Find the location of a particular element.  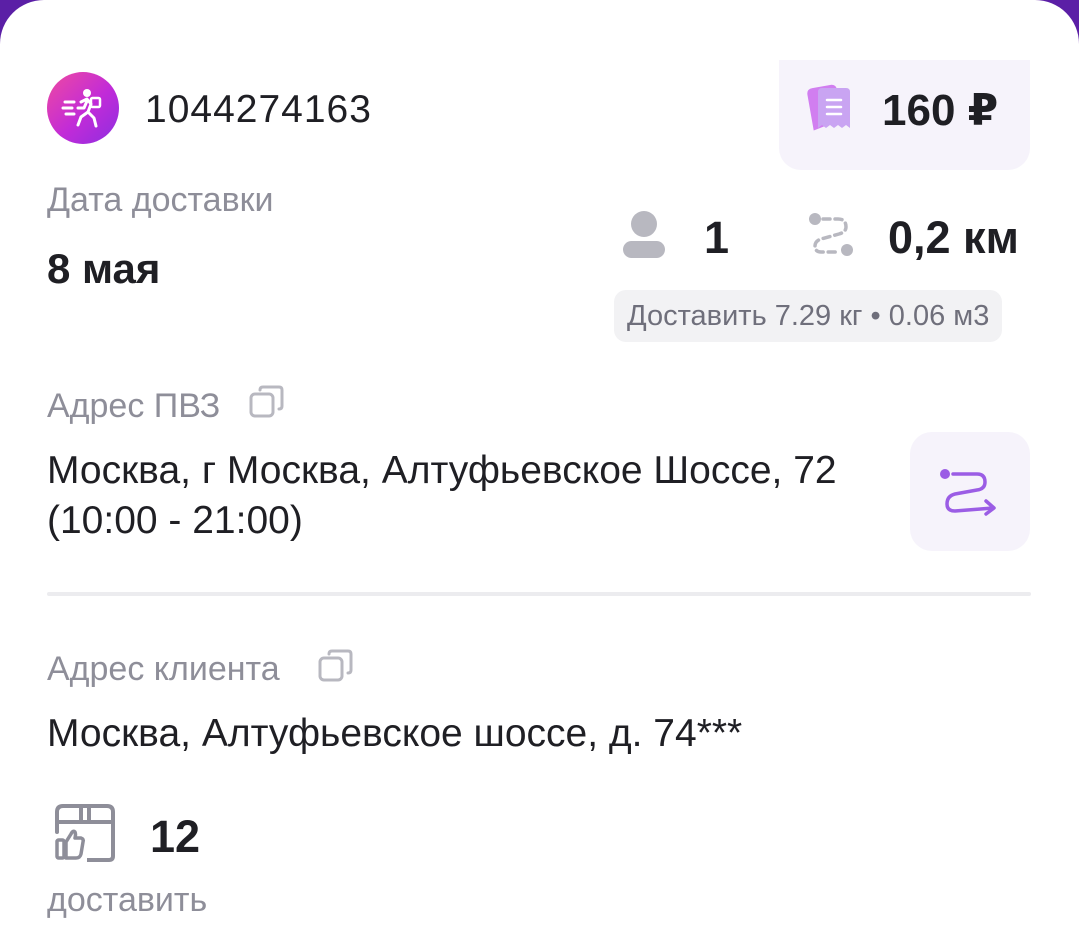

pvz-address-label: Адрес ПВЗ is located at coordinates (134, 406).